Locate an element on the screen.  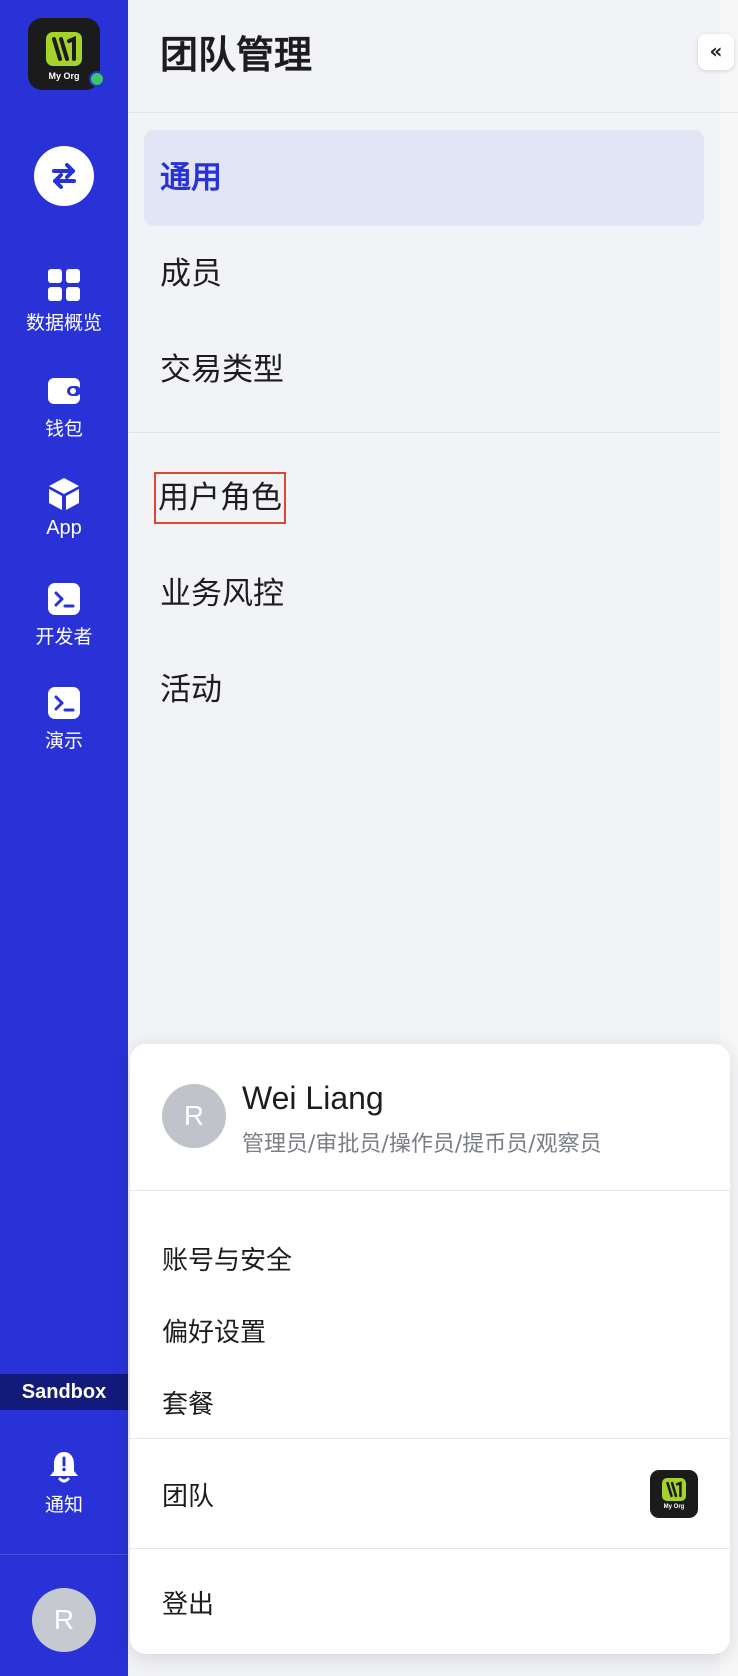
nav-label: 通知 is located at coordinates (63, 1505).